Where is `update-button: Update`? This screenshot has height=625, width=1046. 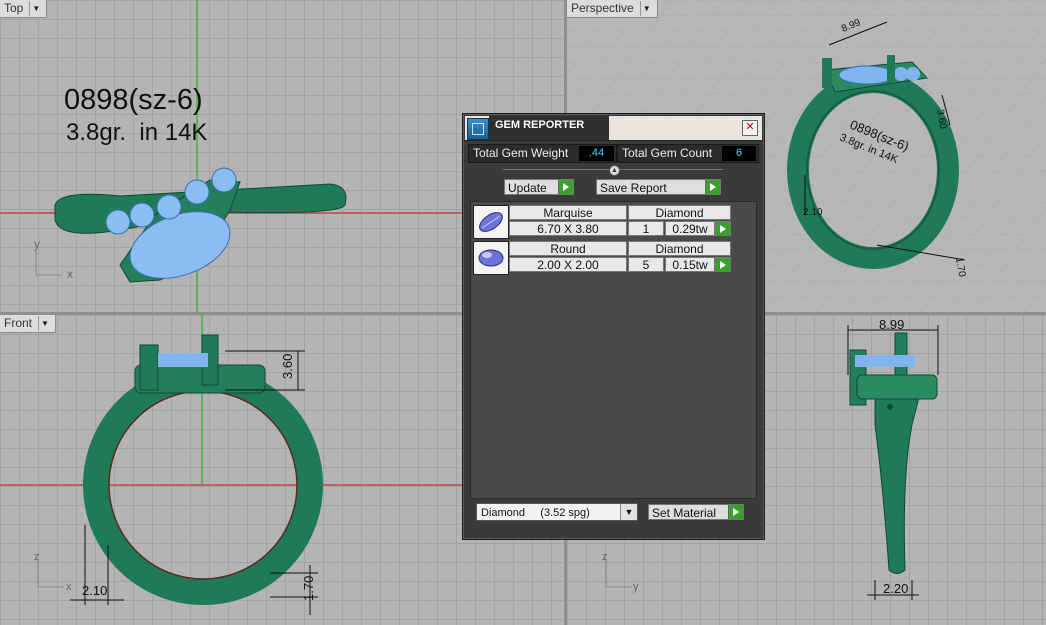 update-button: Update is located at coordinates (539, 187).